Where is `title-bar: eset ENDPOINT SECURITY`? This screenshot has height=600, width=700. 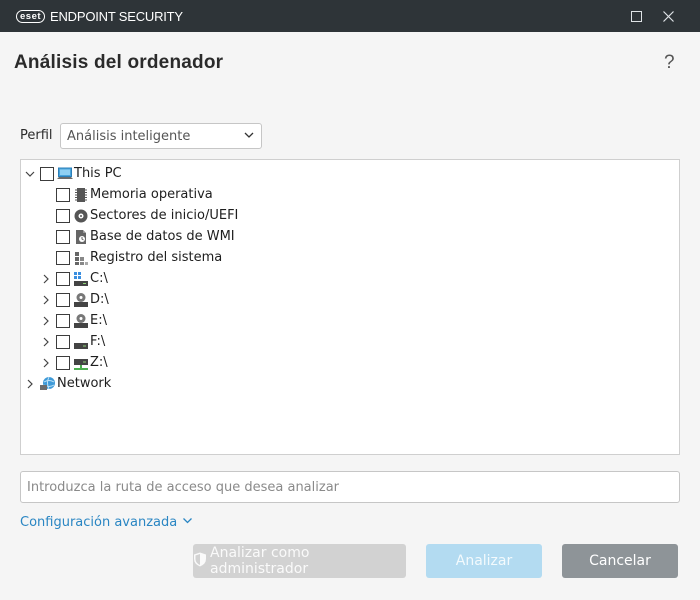
title-bar: eset ENDPOINT SECURITY is located at coordinates (350, 16).